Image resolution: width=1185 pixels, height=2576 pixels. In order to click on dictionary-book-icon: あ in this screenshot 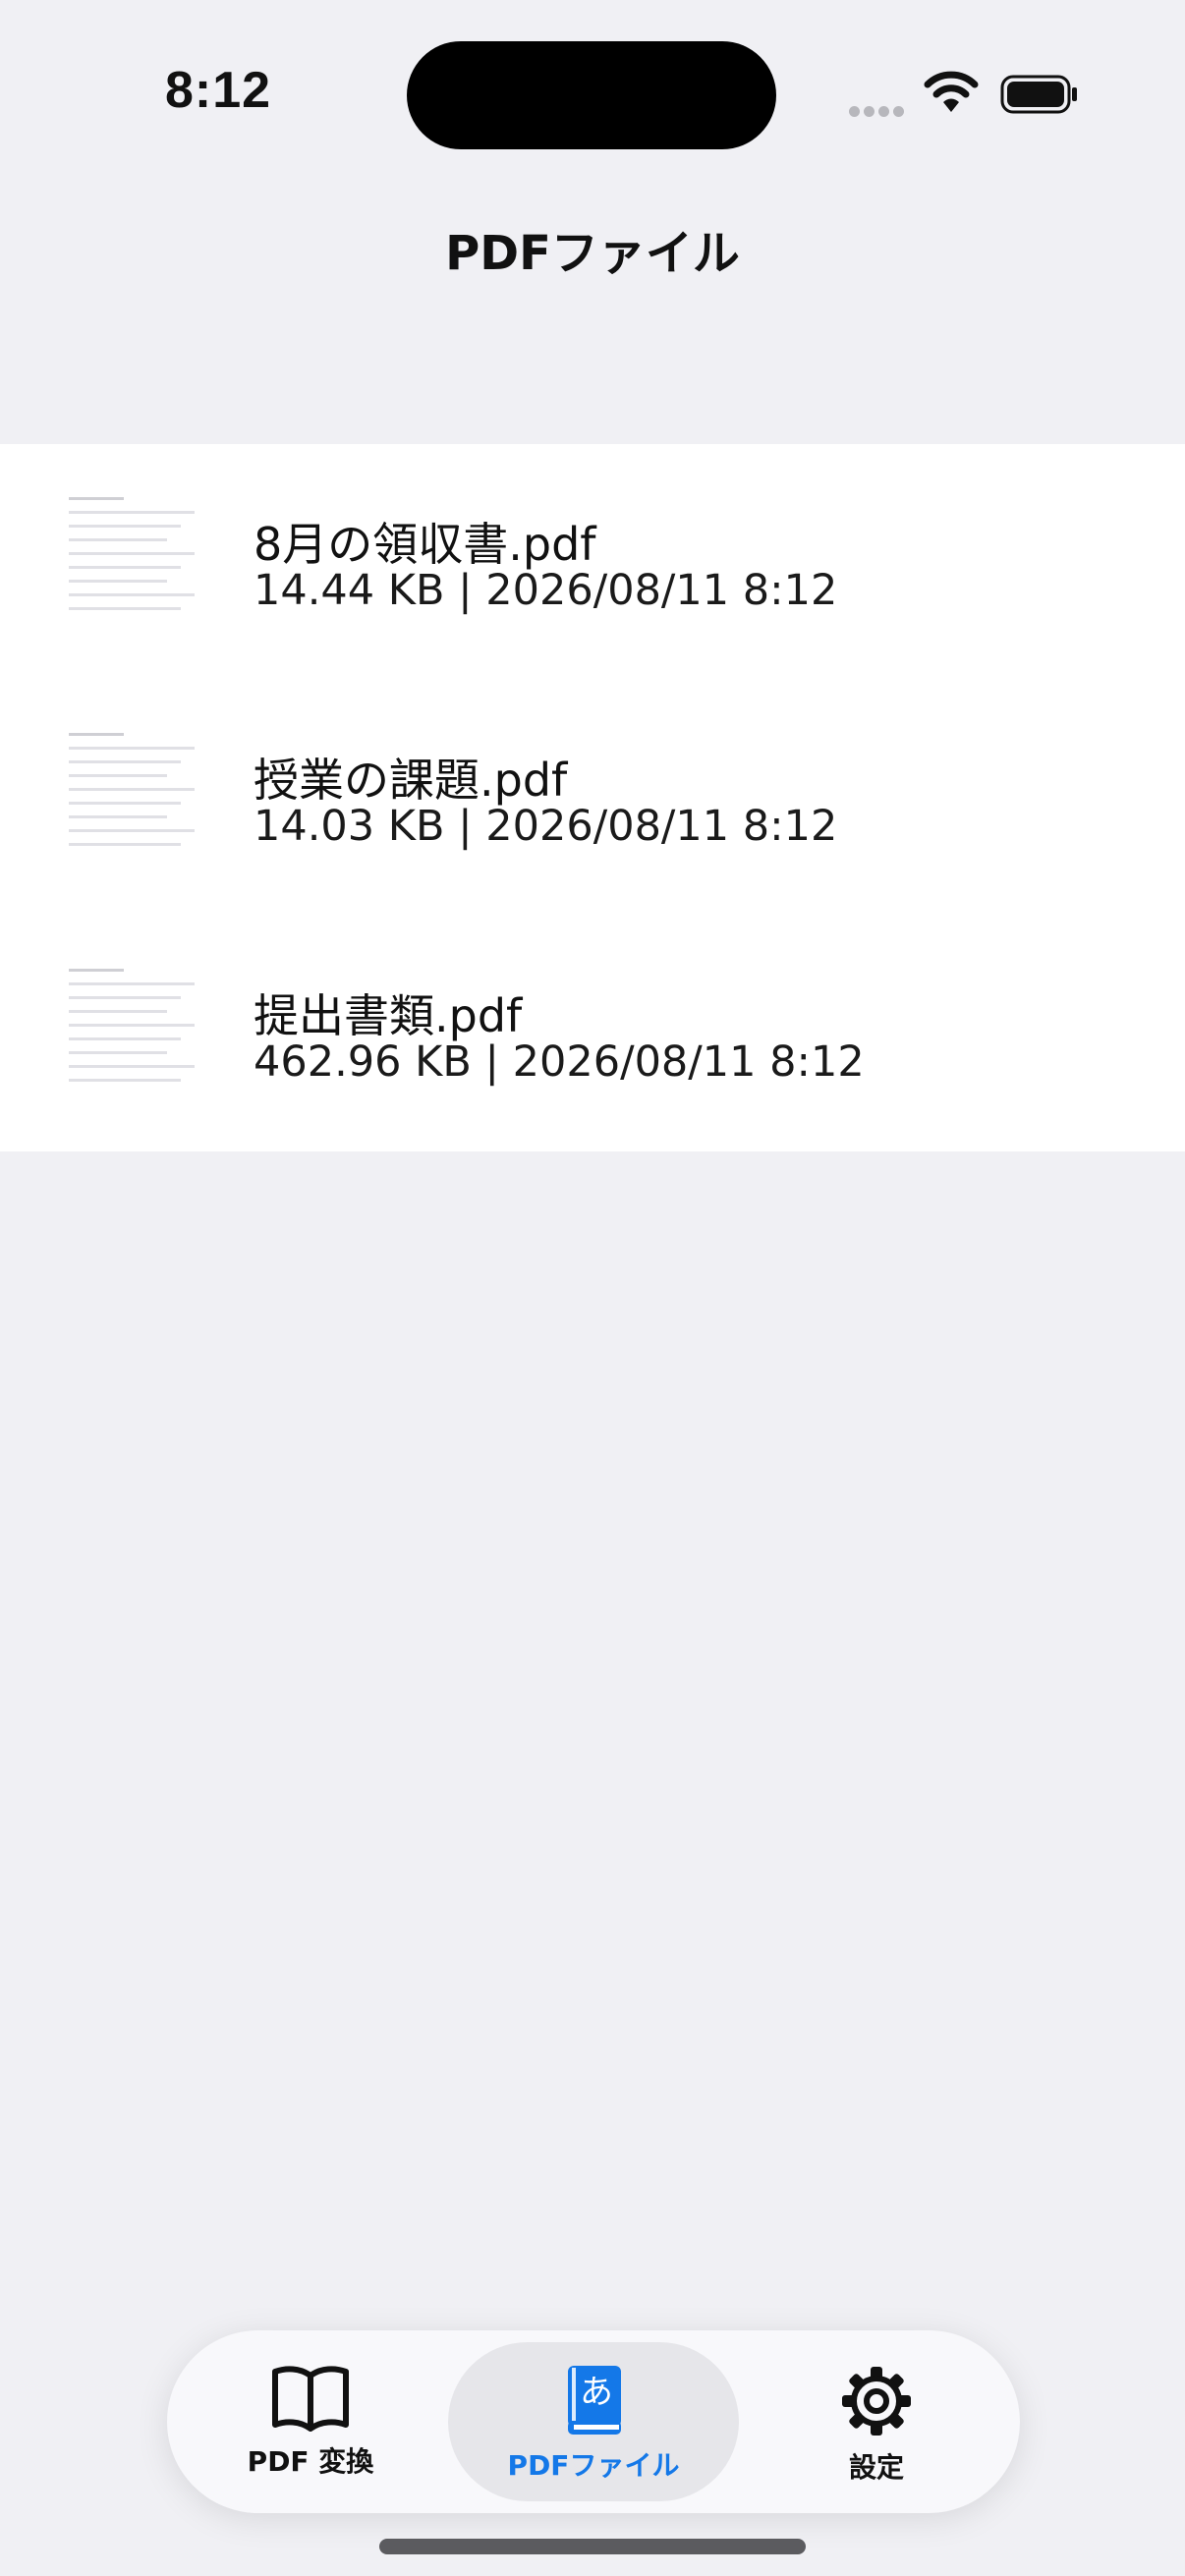, I will do `click(594, 2400)`.